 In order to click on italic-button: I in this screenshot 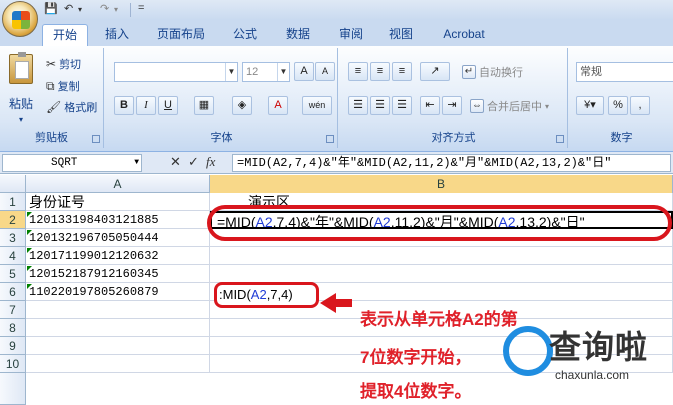, I will do `click(146, 105)`.